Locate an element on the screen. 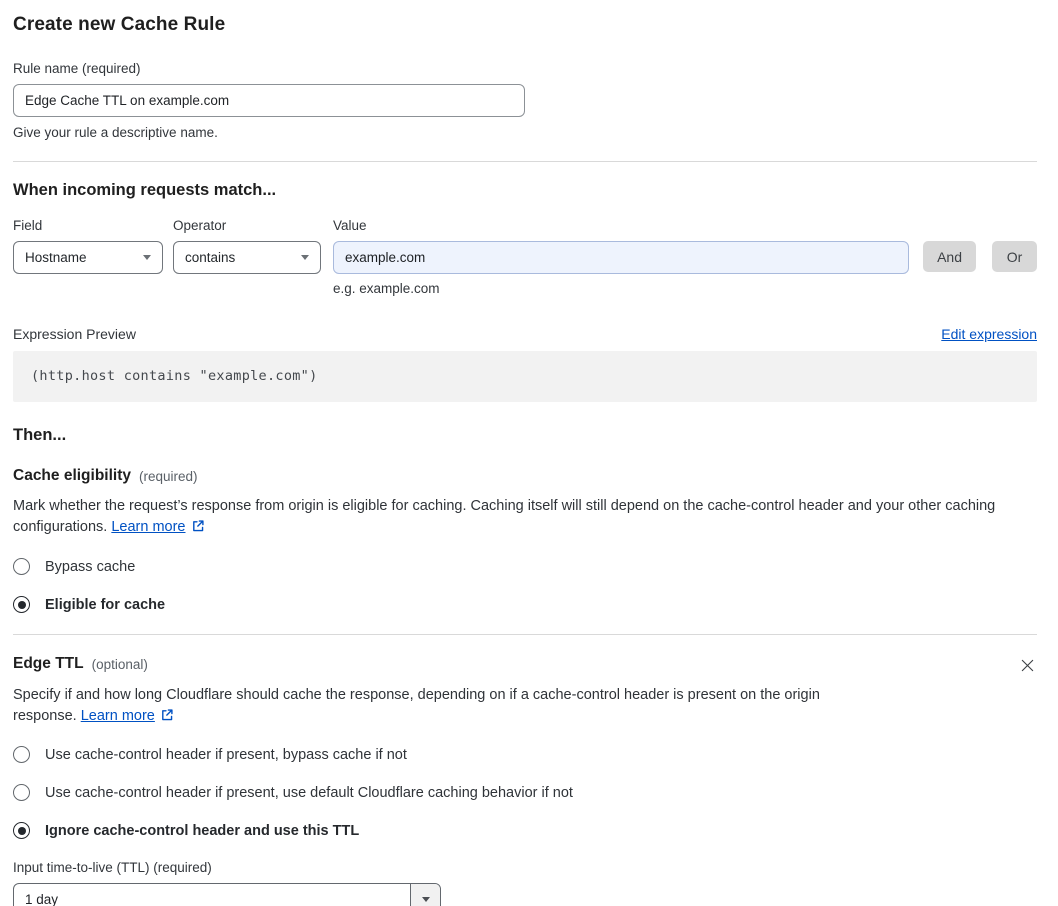  radio-bypass-cache: Bypass cache is located at coordinates (525, 566).